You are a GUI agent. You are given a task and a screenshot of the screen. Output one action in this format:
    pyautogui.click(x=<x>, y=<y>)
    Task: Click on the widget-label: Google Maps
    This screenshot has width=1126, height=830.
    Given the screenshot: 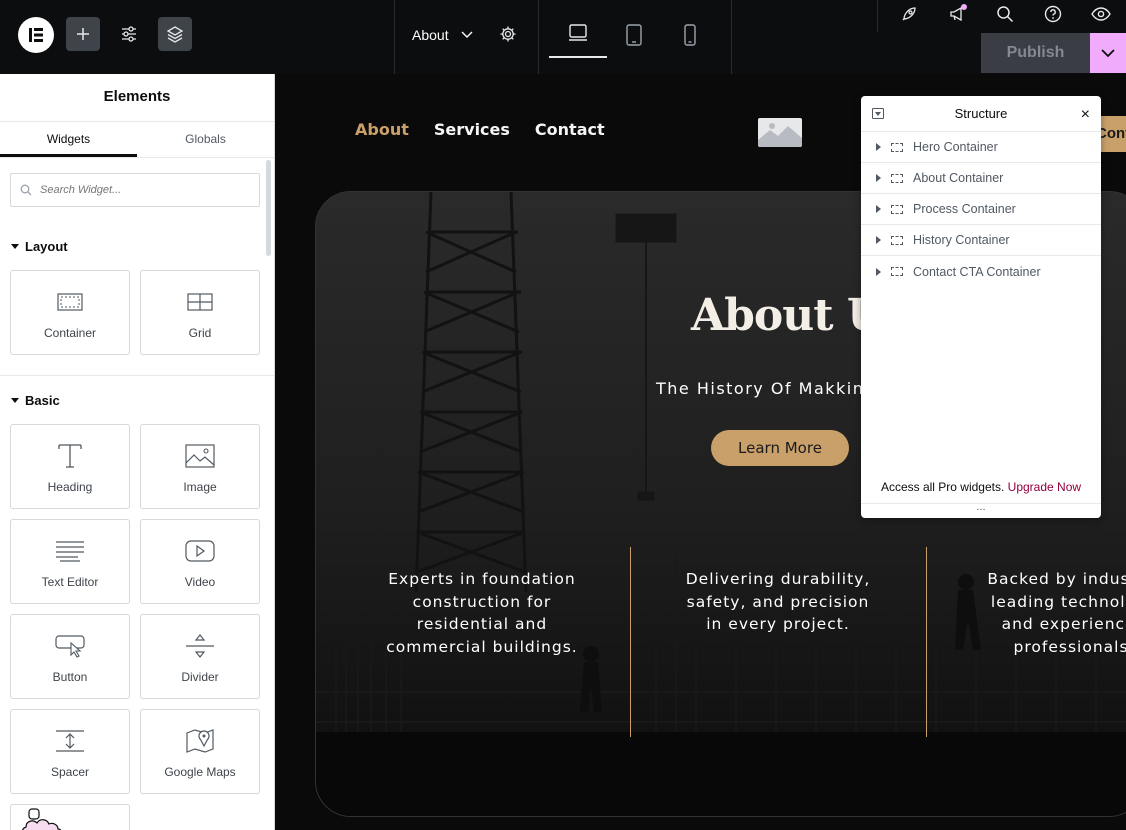 What is the action you would take?
    pyautogui.click(x=200, y=772)
    